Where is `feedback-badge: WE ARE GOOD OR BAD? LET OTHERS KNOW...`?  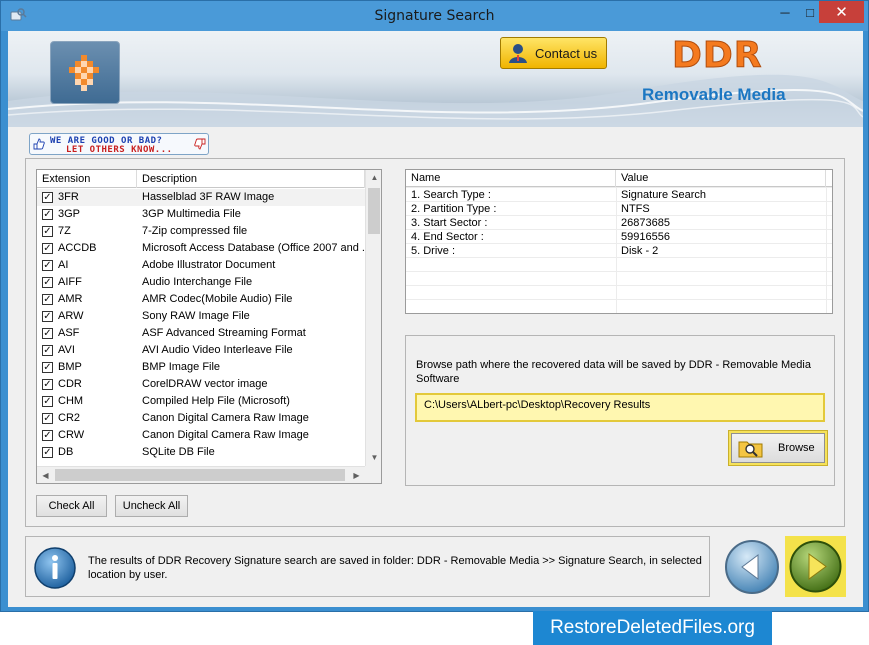 feedback-badge: WE ARE GOOD OR BAD? LET OTHERS KNOW... is located at coordinates (119, 144).